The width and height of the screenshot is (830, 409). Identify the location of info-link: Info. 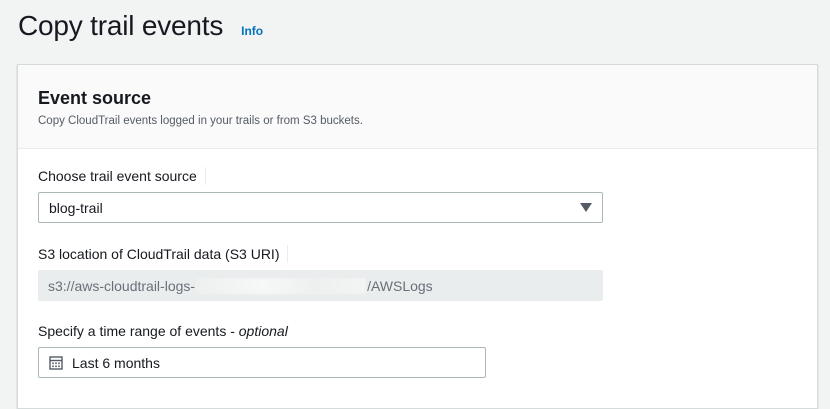
(252, 31).